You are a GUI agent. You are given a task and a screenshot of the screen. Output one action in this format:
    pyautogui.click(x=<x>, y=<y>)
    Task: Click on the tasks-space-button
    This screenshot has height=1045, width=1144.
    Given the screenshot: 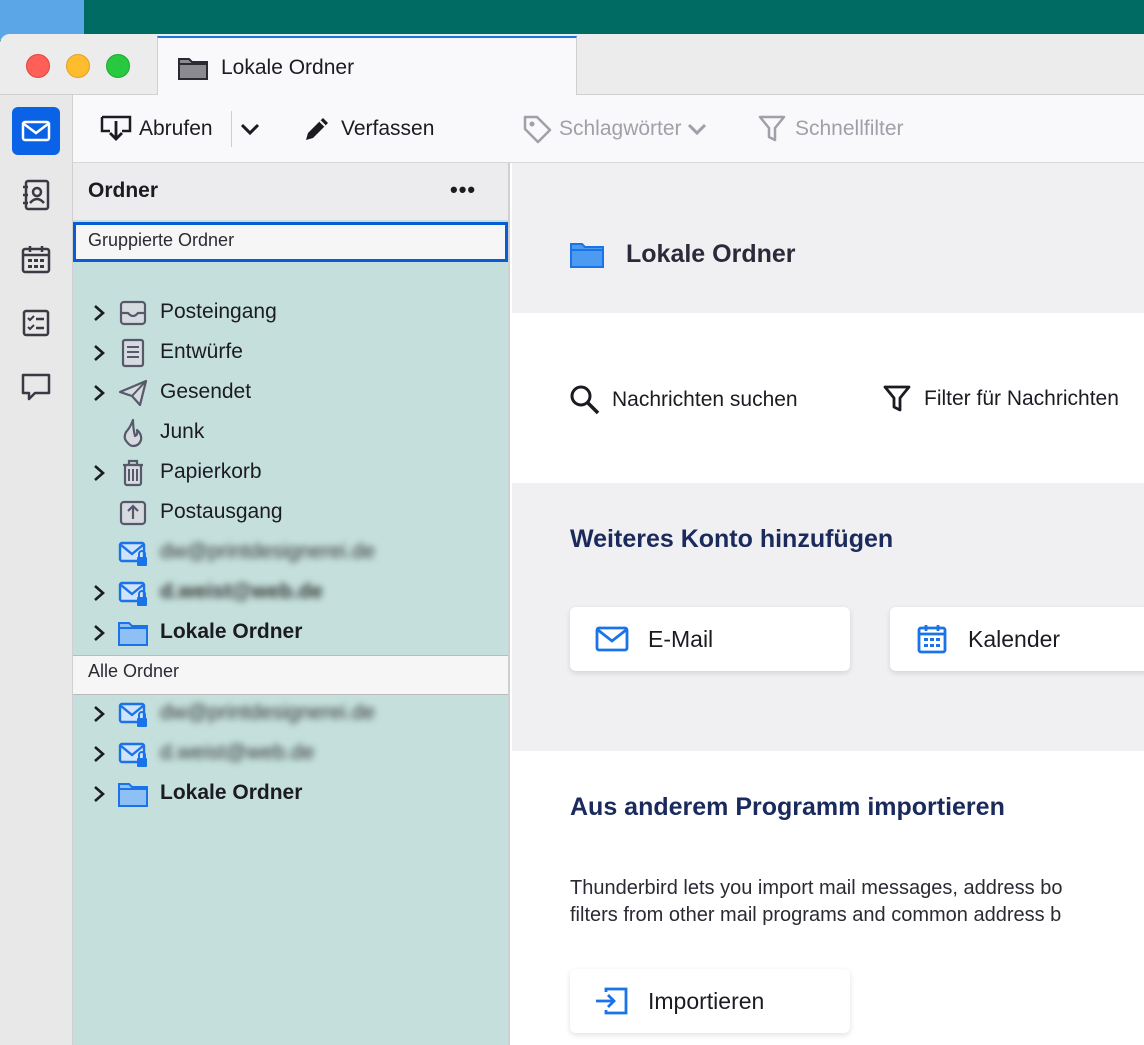 What is the action you would take?
    pyautogui.click(x=36, y=323)
    